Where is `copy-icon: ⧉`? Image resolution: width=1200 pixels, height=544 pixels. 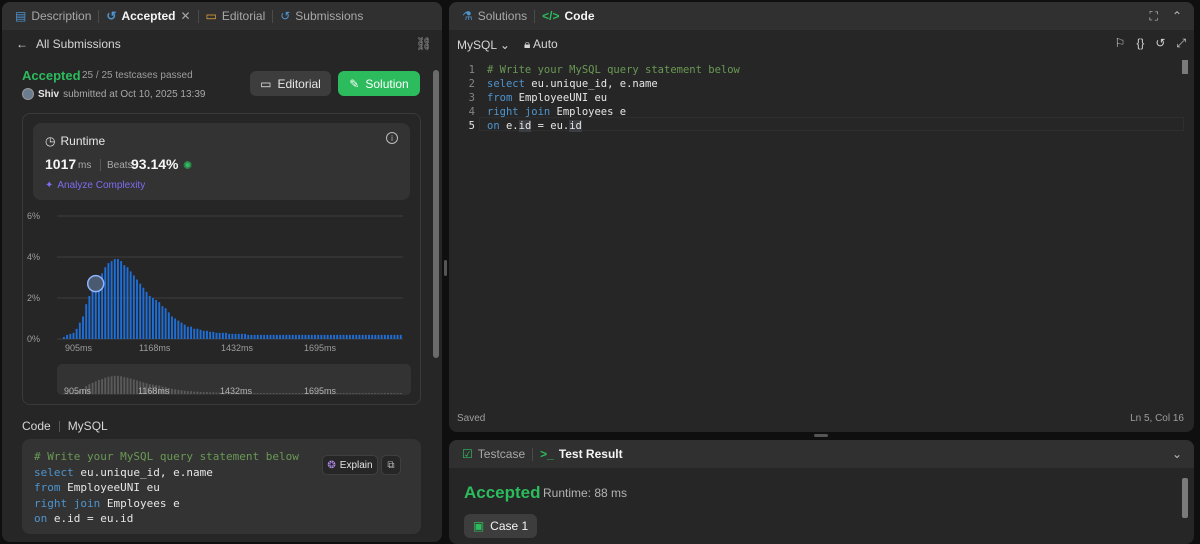
copy-icon: ⧉ is located at coordinates (391, 465).